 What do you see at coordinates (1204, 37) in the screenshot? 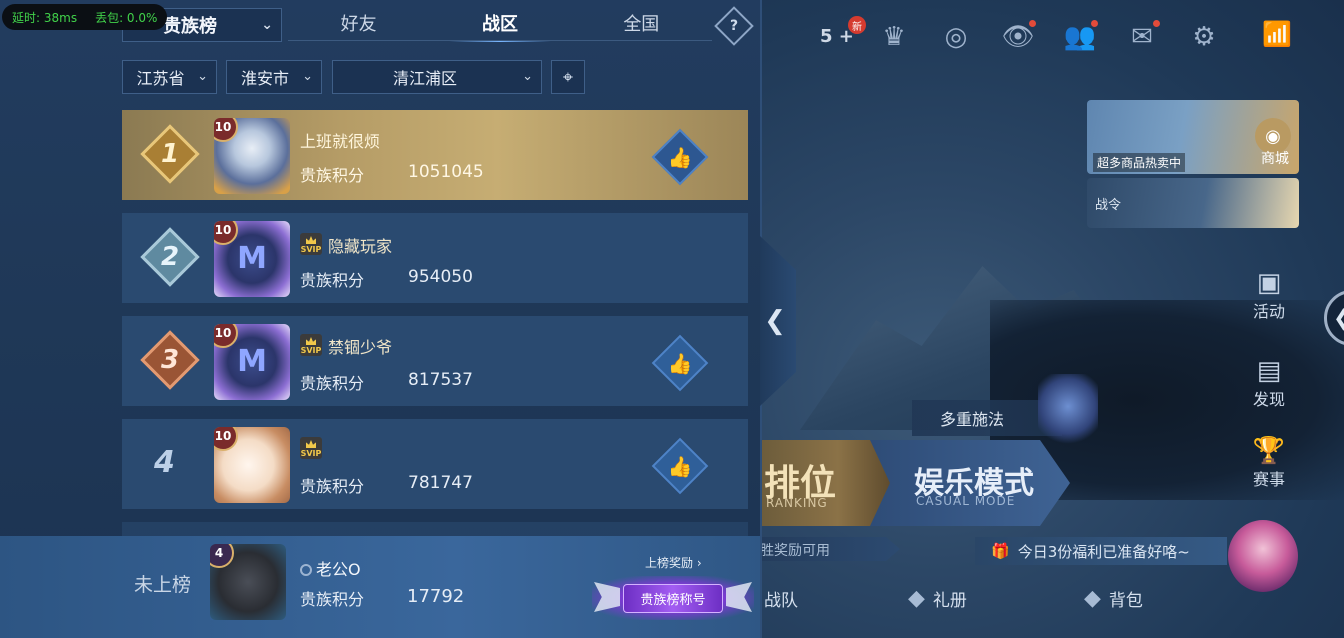
I see `settings-gear-icon: ⚙` at bounding box center [1204, 37].